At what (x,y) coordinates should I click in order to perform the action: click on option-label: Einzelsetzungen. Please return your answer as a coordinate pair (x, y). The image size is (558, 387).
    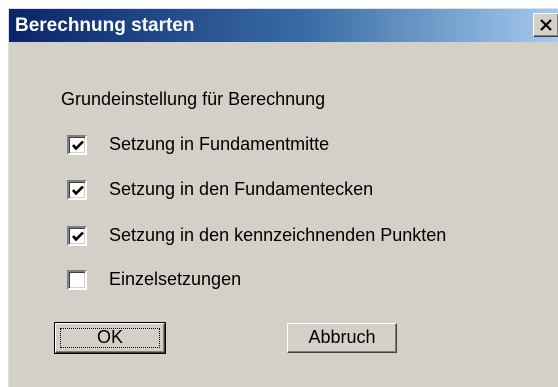
    Looking at the image, I should click on (175, 279).